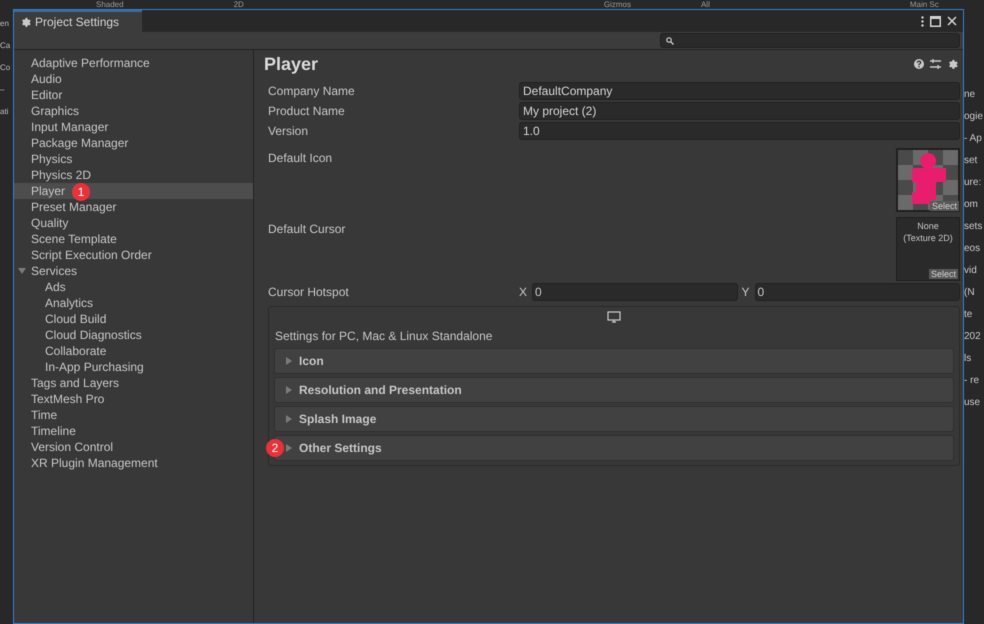 The width and height of the screenshot is (984, 624). Describe the element at coordinates (78, 21) in the screenshot. I see `window-tab: Project Settings` at that location.